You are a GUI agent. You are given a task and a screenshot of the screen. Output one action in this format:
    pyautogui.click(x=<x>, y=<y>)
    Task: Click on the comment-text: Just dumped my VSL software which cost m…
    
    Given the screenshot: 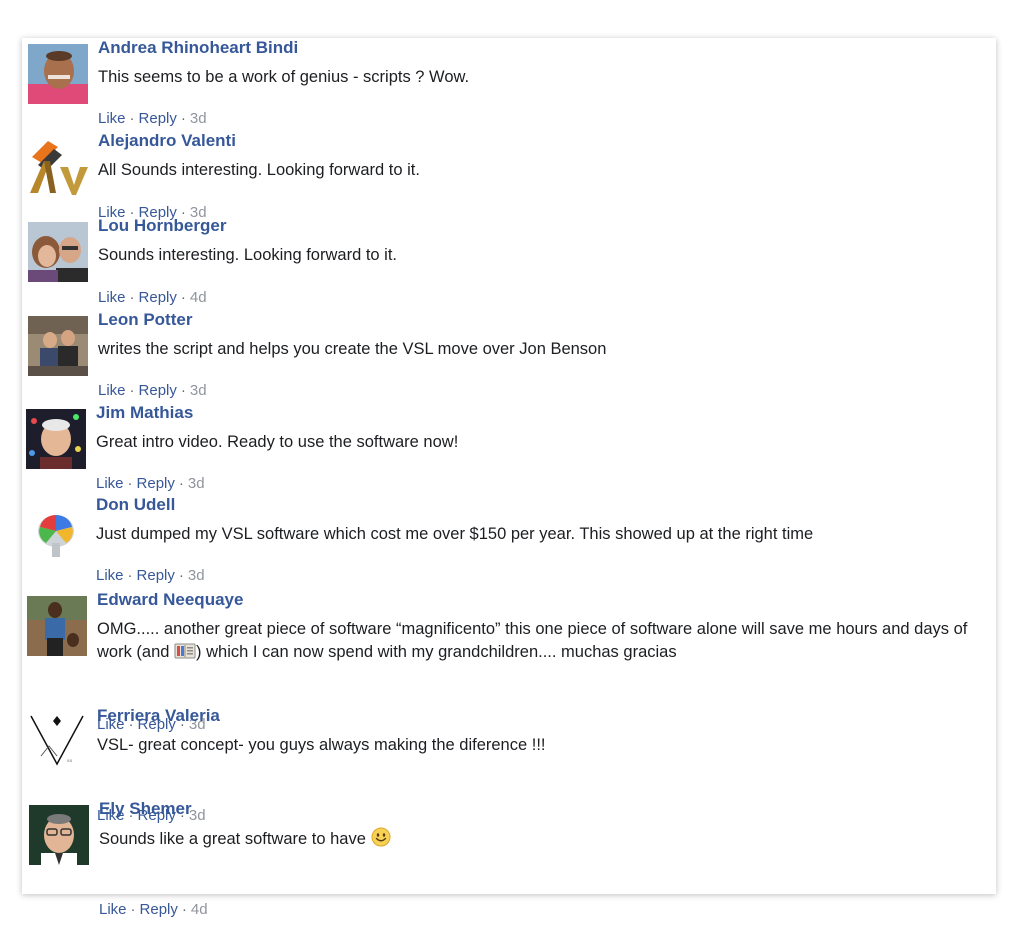 What is the action you would take?
    pyautogui.click(x=455, y=534)
    